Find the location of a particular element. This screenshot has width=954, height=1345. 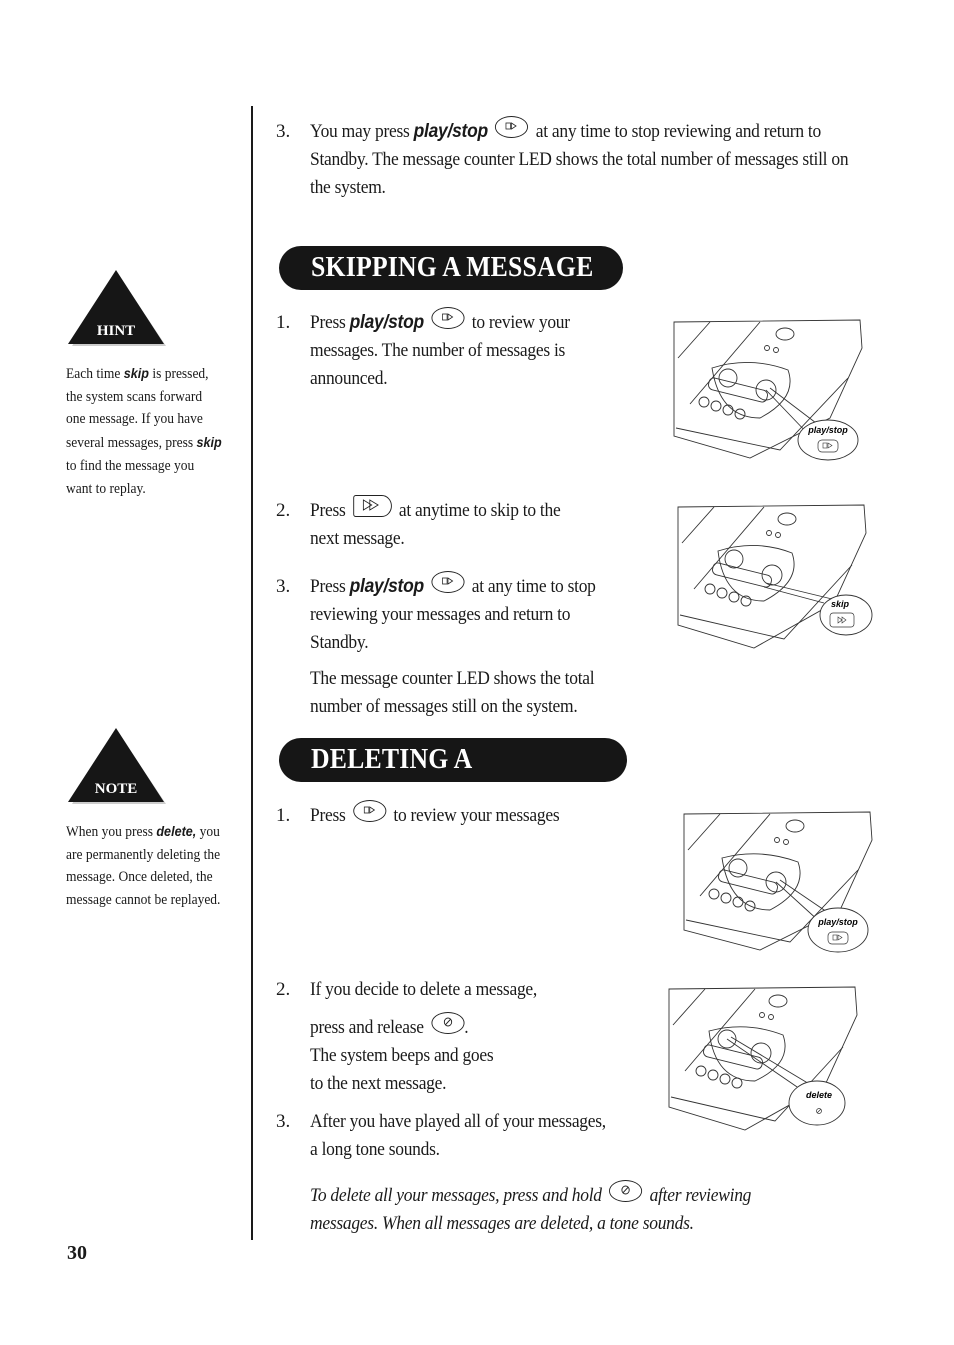

step-text-line: the system. is located at coordinates (348, 187).